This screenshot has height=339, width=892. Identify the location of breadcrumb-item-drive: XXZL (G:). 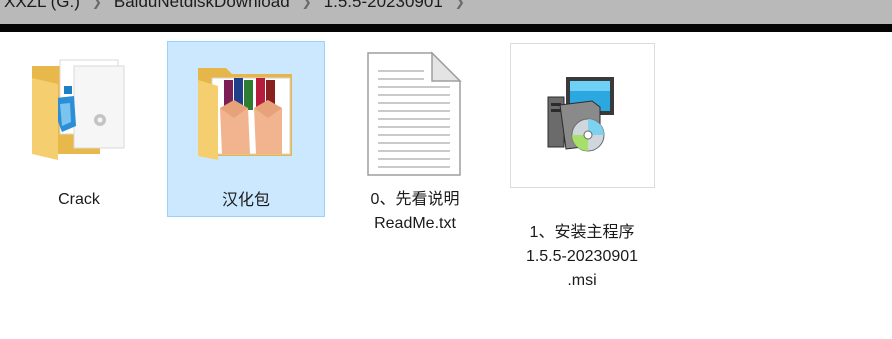
(43, 6).